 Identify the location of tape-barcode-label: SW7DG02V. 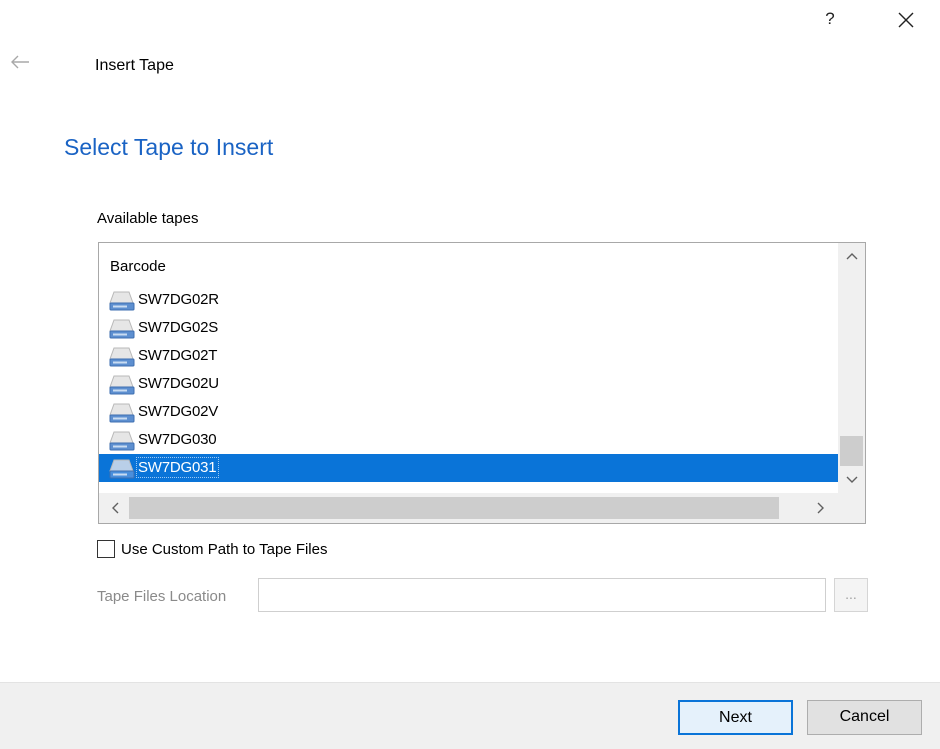
(178, 411).